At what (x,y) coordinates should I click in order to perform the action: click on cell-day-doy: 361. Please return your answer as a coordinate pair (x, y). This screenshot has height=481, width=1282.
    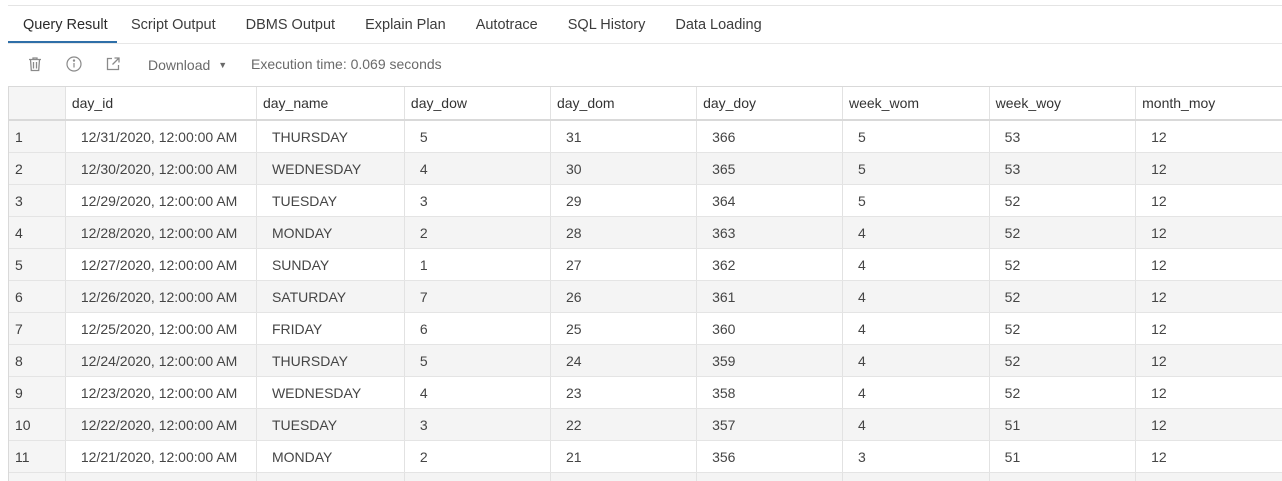
    Looking at the image, I should click on (770, 297).